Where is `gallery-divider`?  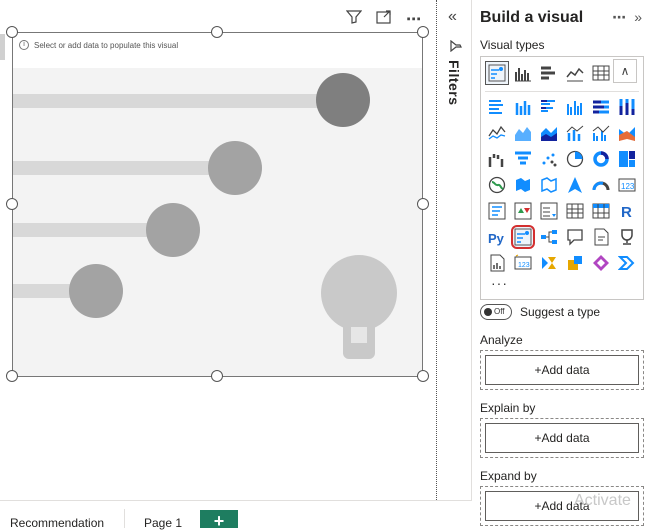 gallery-divider is located at coordinates (562, 91).